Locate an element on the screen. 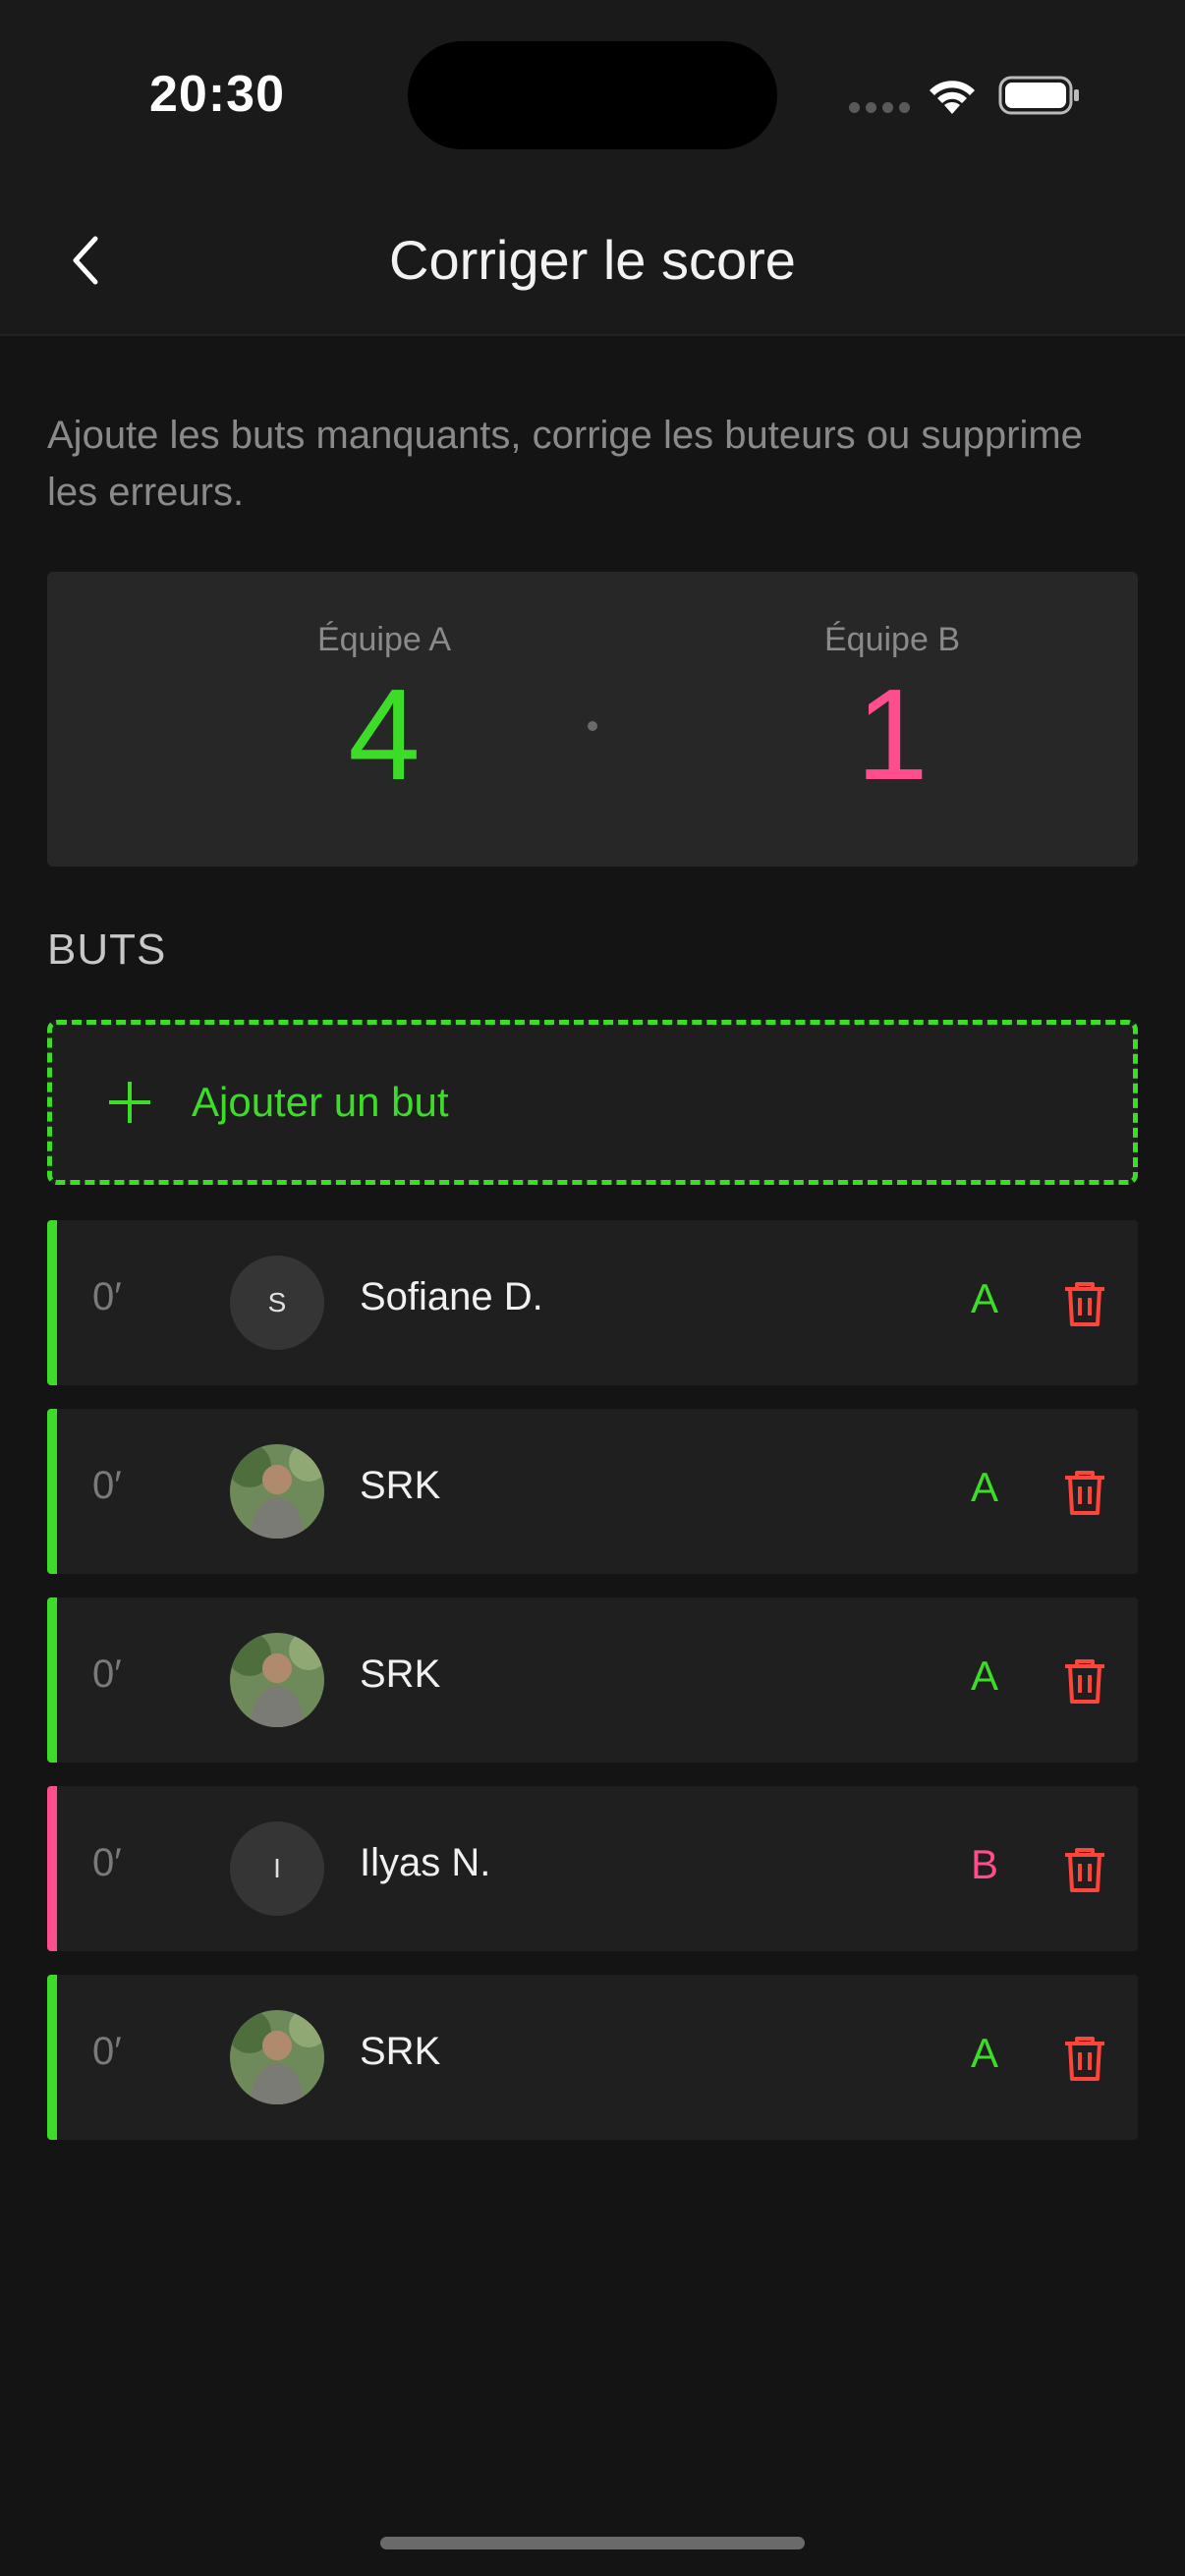 This screenshot has height=2576, width=1185. goal-row: 0′ I Ilyas N. B is located at coordinates (592, 1868).